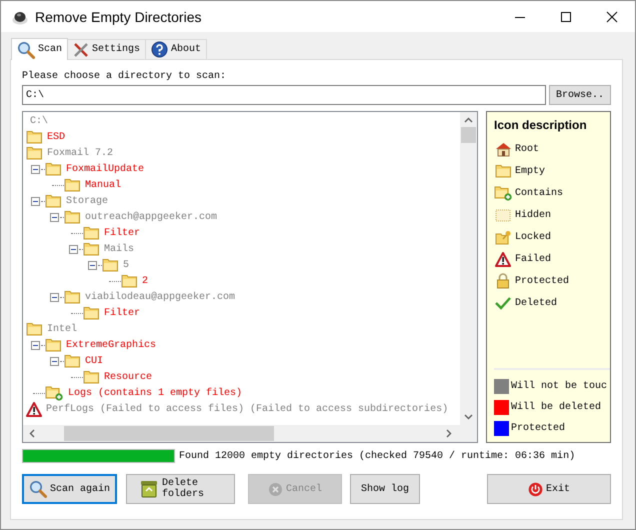 The height and width of the screenshot is (530, 636). What do you see at coordinates (559, 386) in the screenshot?
I see `legend-label: Will not be touc` at bounding box center [559, 386].